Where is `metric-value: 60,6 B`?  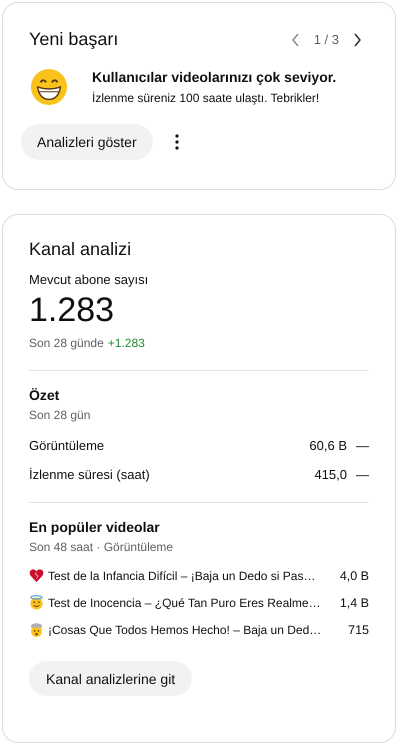
metric-value: 60,6 B is located at coordinates (328, 445).